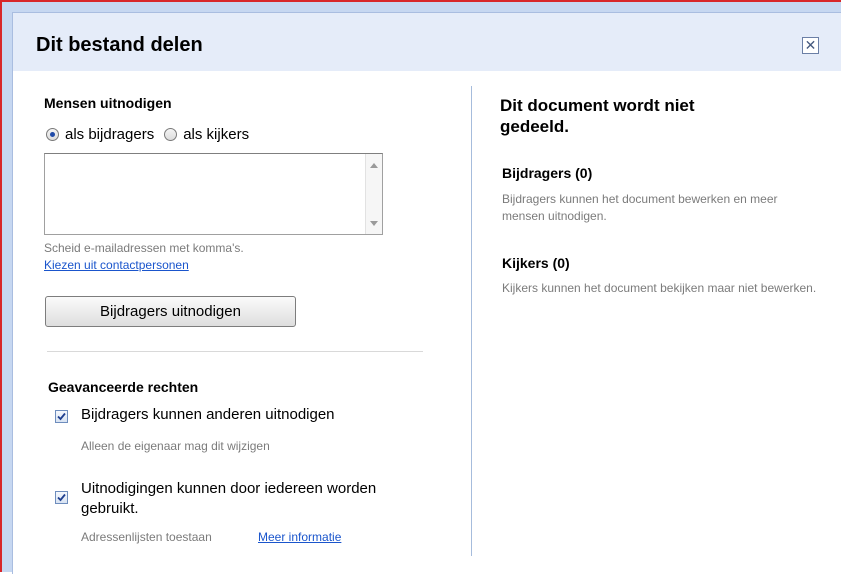 Image resolution: width=841 pixels, height=574 pixels. What do you see at coordinates (108, 103) in the screenshot?
I see `invite-heading: Mensen uitnodigen` at bounding box center [108, 103].